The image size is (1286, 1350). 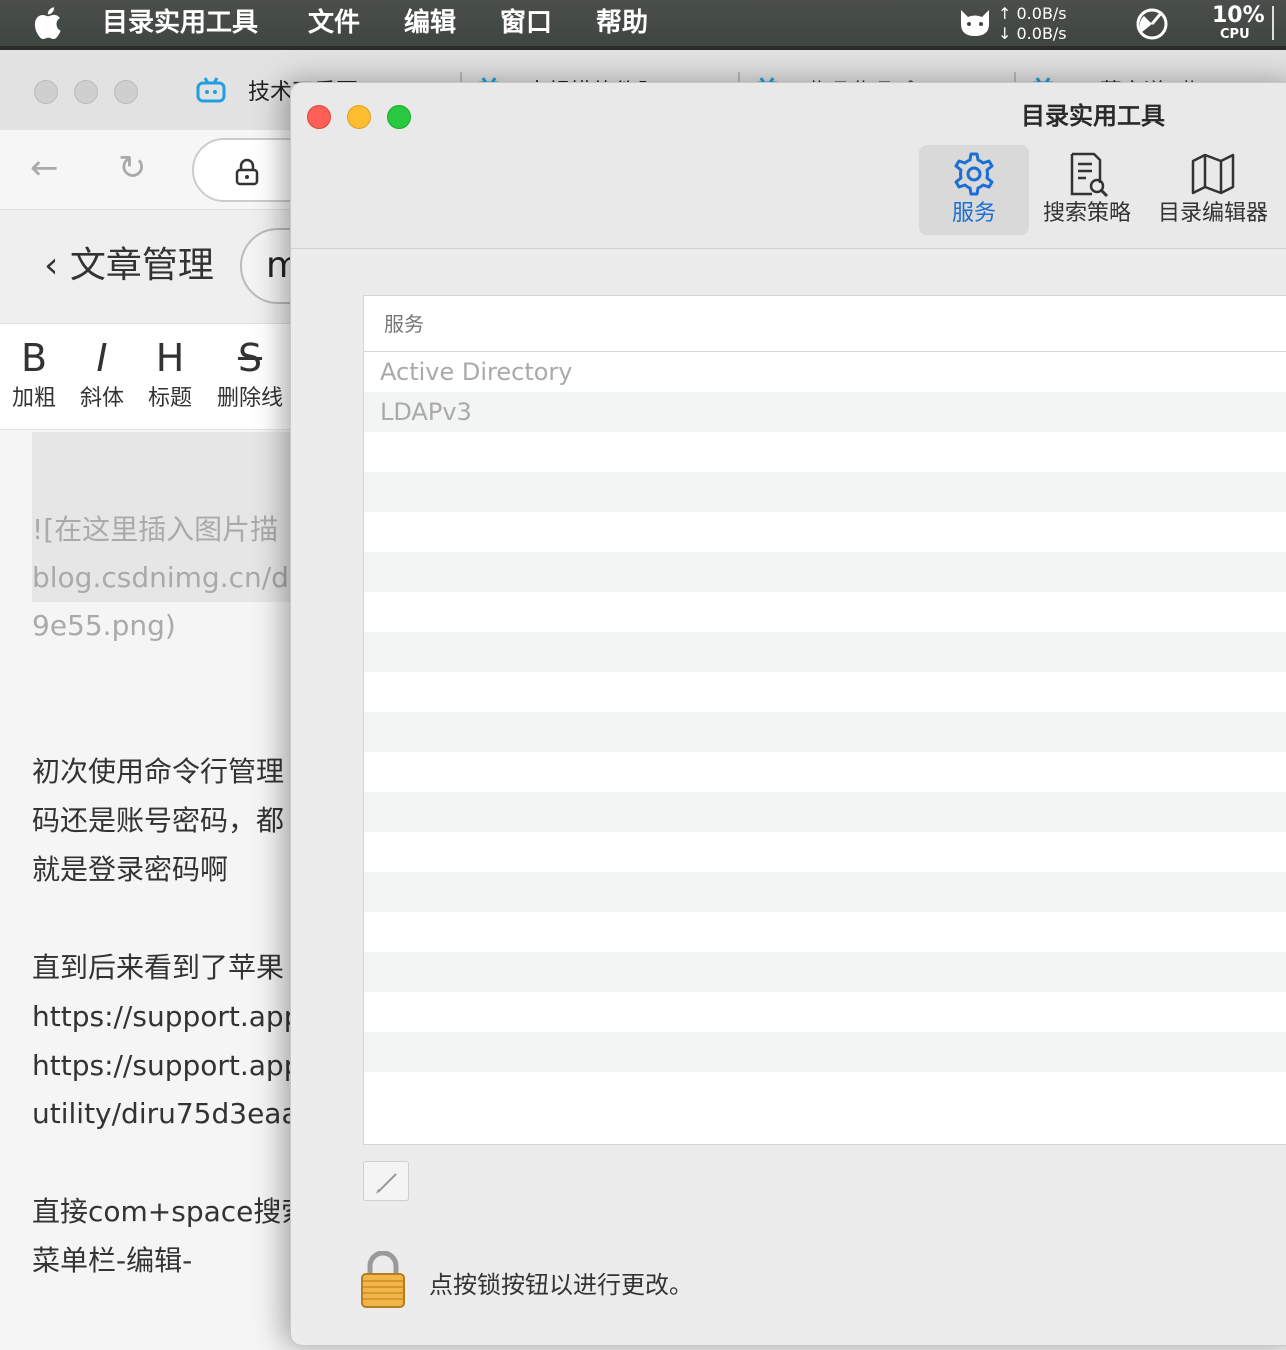 What do you see at coordinates (788, 166) in the screenshot?
I see `window-toolbar: 目录实用工具 服务 搜索策略 目录编辑器` at bounding box center [788, 166].